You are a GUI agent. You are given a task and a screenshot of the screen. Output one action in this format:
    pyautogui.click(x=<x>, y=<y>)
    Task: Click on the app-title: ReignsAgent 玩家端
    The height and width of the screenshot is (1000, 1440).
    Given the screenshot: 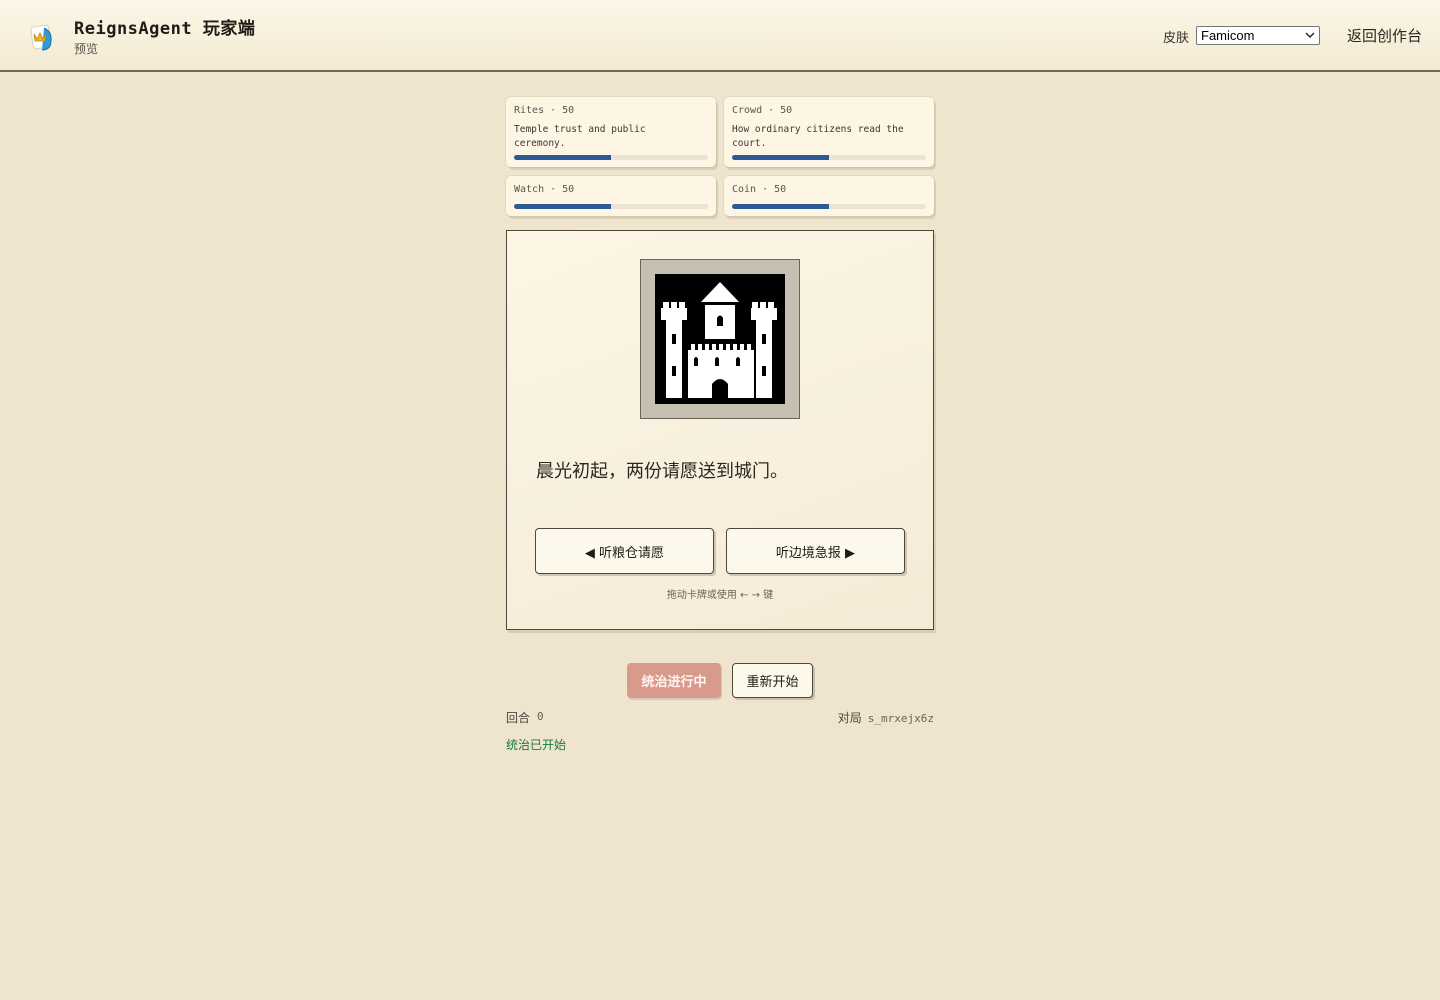 What is the action you would take?
    pyautogui.click(x=165, y=29)
    